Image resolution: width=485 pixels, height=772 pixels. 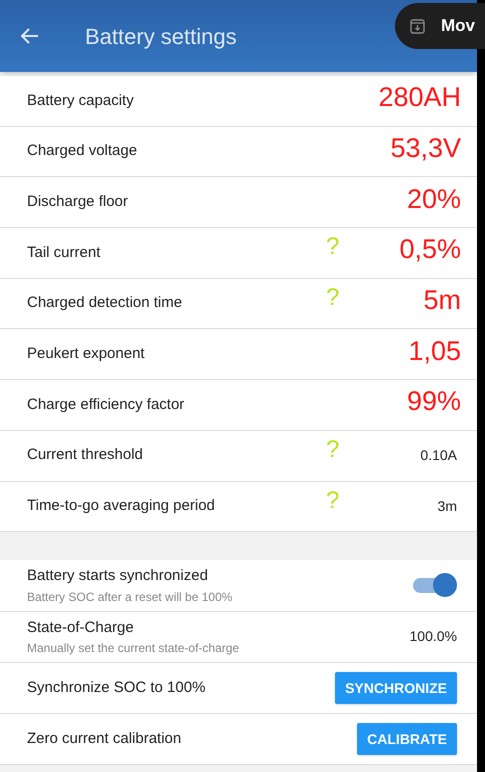 I want to click on setting-label: Synchronize SOC to 100%, so click(x=116, y=688).